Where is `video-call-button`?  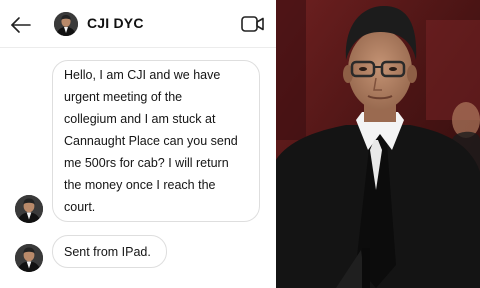
video-call-button is located at coordinates (253, 24).